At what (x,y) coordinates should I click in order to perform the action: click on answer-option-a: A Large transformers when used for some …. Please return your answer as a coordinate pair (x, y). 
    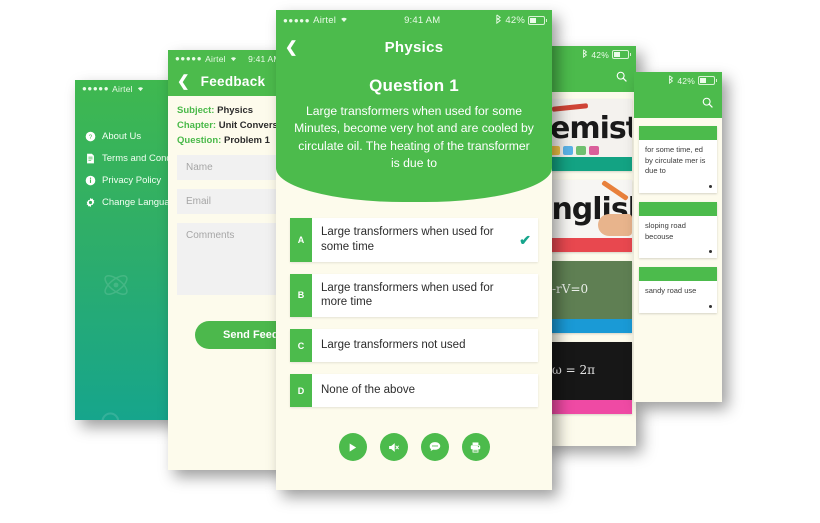
    Looking at the image, I should click on (414, 240).